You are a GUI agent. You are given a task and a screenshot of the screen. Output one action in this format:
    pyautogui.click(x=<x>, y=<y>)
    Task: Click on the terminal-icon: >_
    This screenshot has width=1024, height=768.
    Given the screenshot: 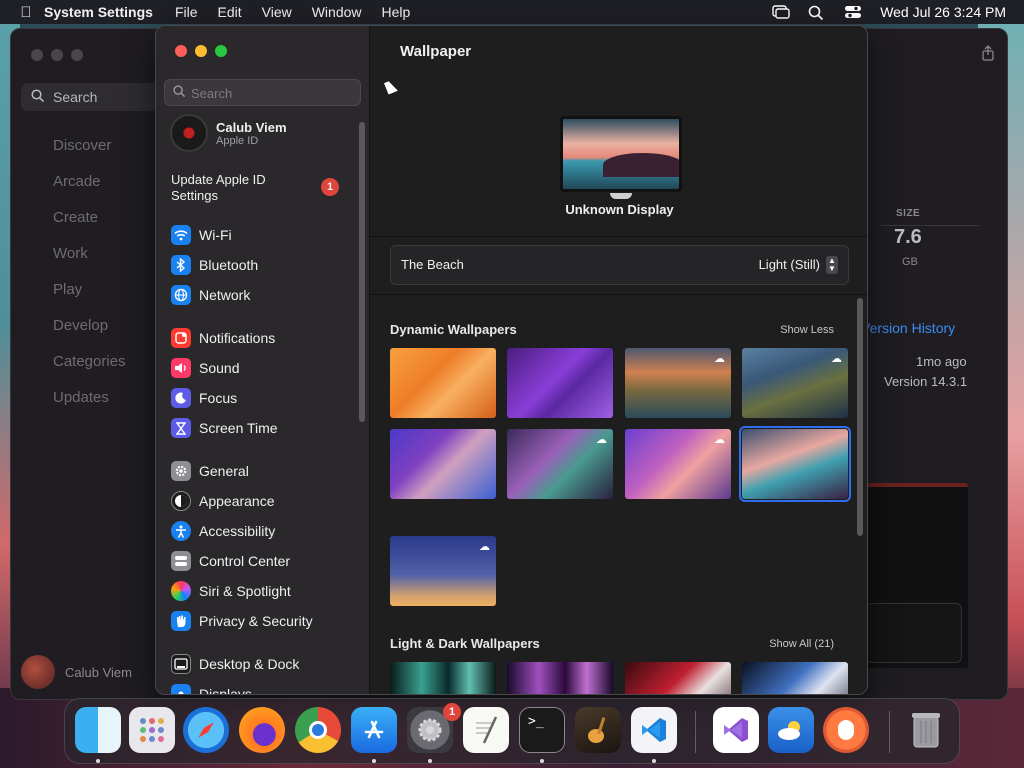 What is the action you would take?
    pyautogui.click(x=542, y=730)
    